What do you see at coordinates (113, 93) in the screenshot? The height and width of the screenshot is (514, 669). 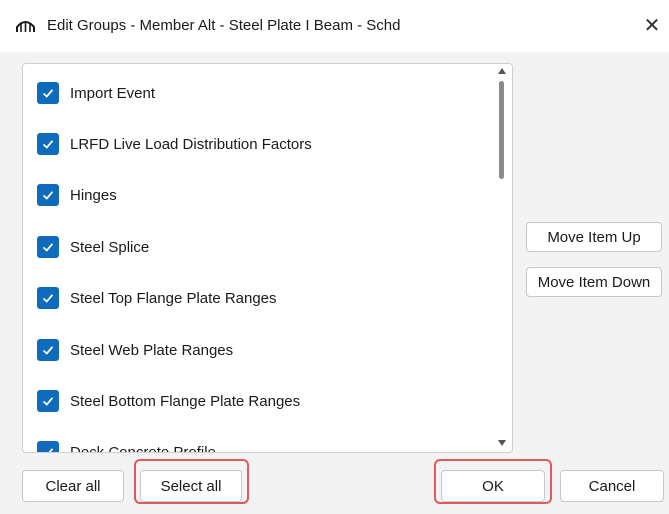 I see `list-item-label: Import Event` at bounding box center [113, 93].